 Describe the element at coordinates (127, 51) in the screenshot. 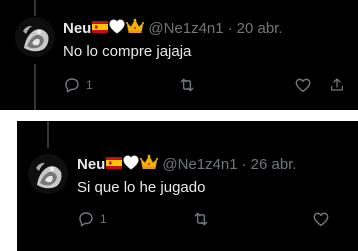

I see `tweet-text: No lo compre jajaja` at that location.